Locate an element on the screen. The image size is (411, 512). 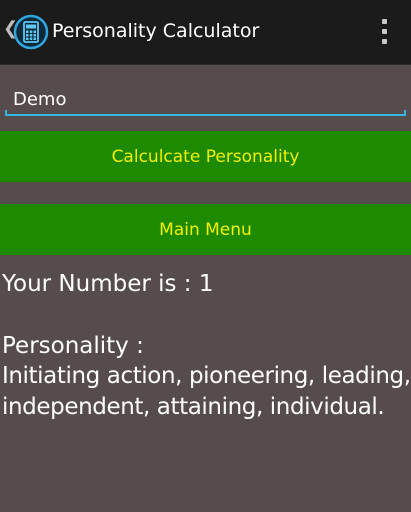
action-bar: ❮ Personality Calculator is located at coordinates (205, 32).